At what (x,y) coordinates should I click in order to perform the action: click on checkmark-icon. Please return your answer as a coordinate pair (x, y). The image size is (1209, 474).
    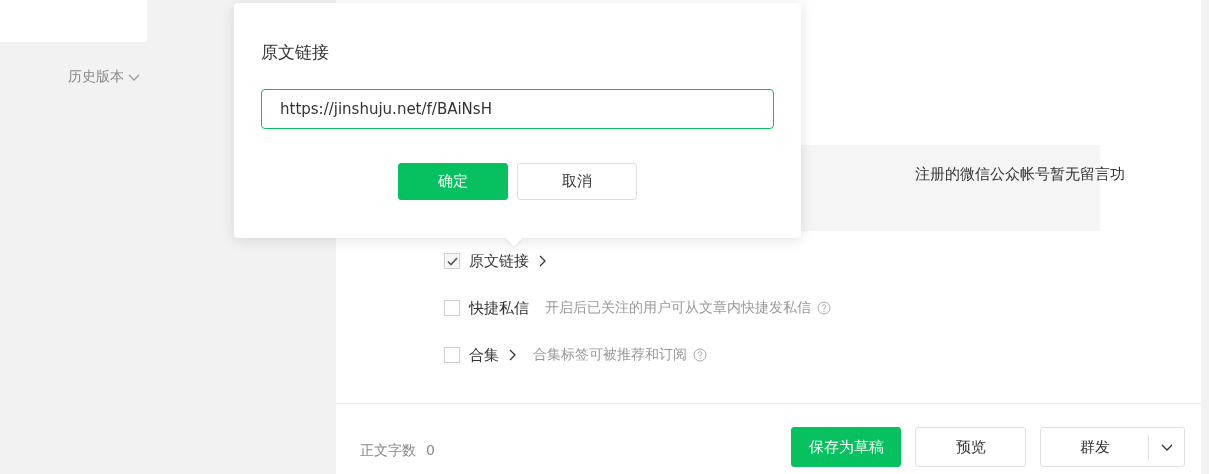
    Looking at the image, I should click on (452, 261).